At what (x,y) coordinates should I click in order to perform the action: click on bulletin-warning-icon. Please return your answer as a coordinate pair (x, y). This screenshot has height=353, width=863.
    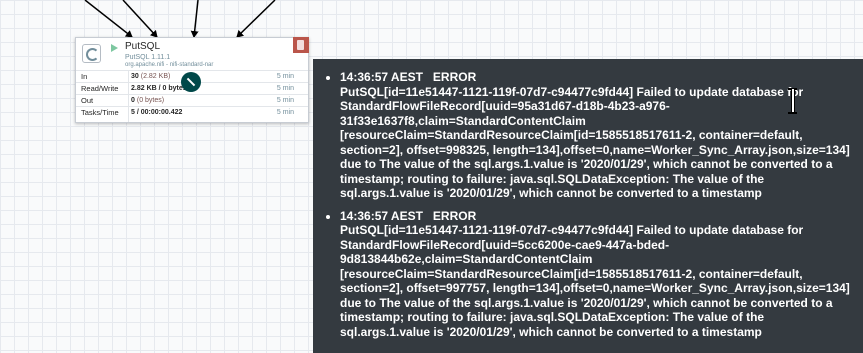
    Looking at the image, I should click on (301, 45).